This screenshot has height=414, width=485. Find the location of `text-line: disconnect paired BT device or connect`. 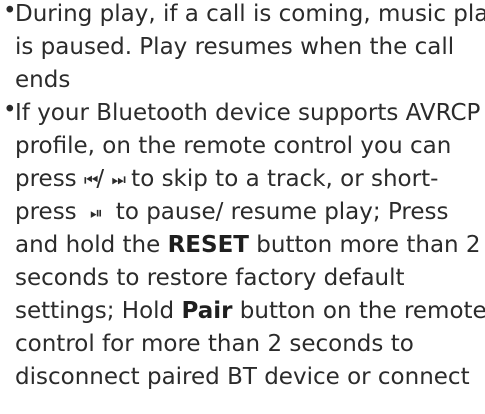

text-line: disconnect paired BT device or connect is located at coordinates (242, 377).